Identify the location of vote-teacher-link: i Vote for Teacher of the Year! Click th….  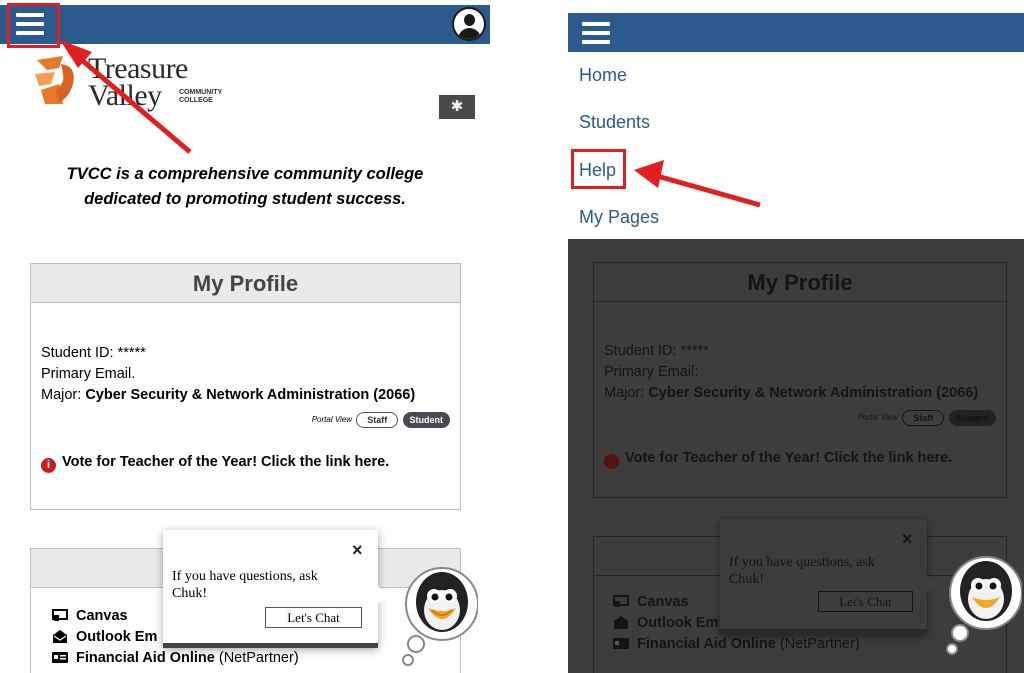
(245, 462).